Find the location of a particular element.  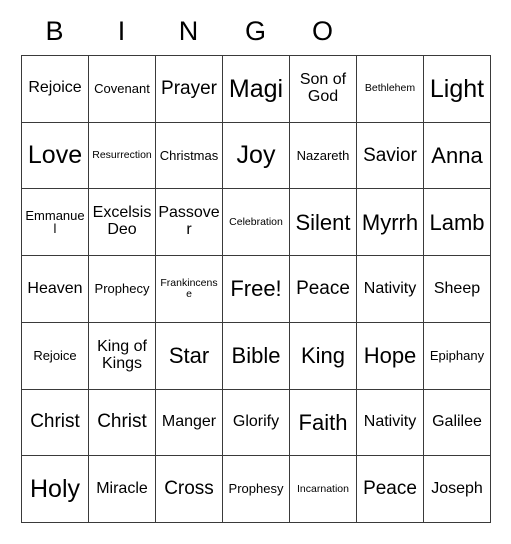

bingo-header-letter-i: I is located at coordinates (121, 31).